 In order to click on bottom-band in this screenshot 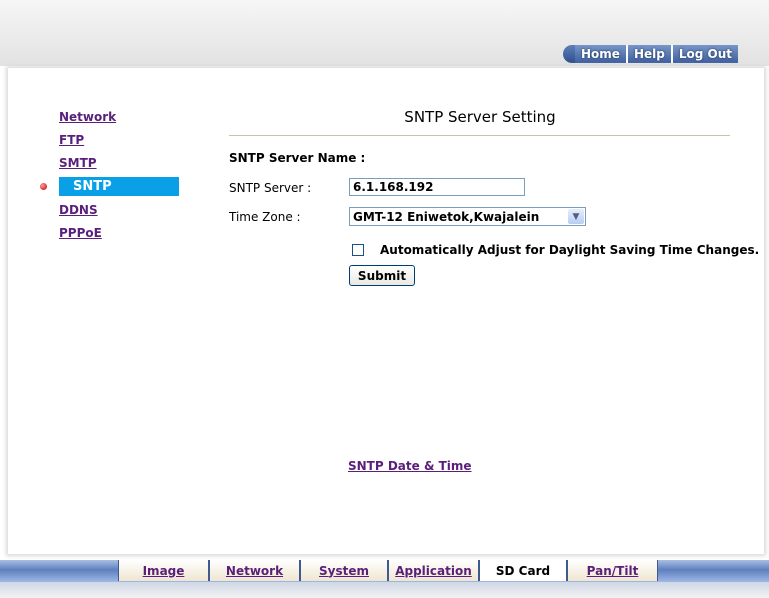, I will do `click(384, 590)`.